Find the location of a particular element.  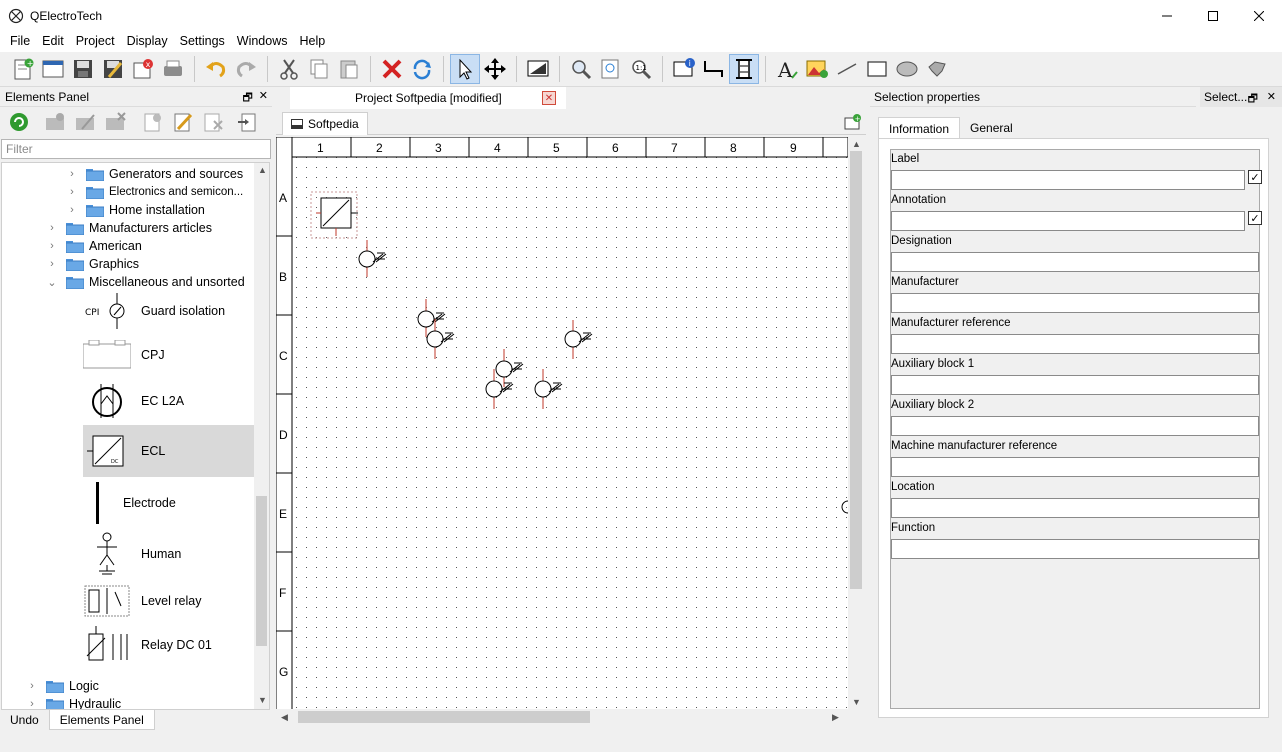

auxiliary-block-2-input is located at coordinates (1075, 426).